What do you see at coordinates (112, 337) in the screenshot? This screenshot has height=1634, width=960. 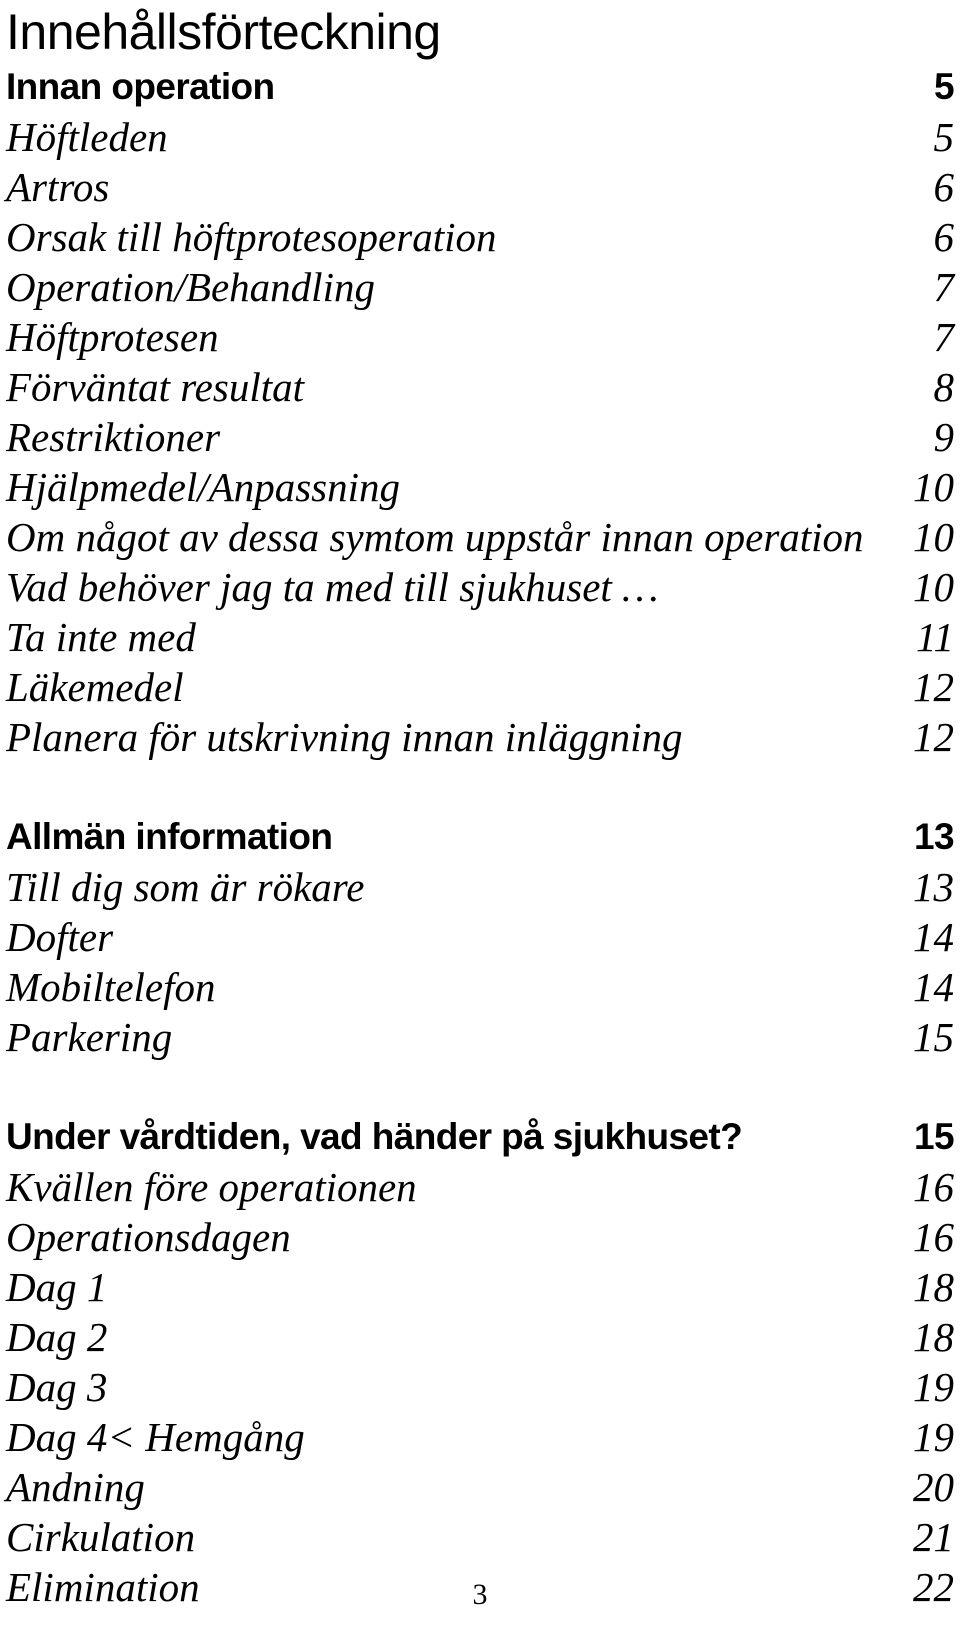 I see `toc-entry-label: Höftprotesen` at bounding box center [112, 337].